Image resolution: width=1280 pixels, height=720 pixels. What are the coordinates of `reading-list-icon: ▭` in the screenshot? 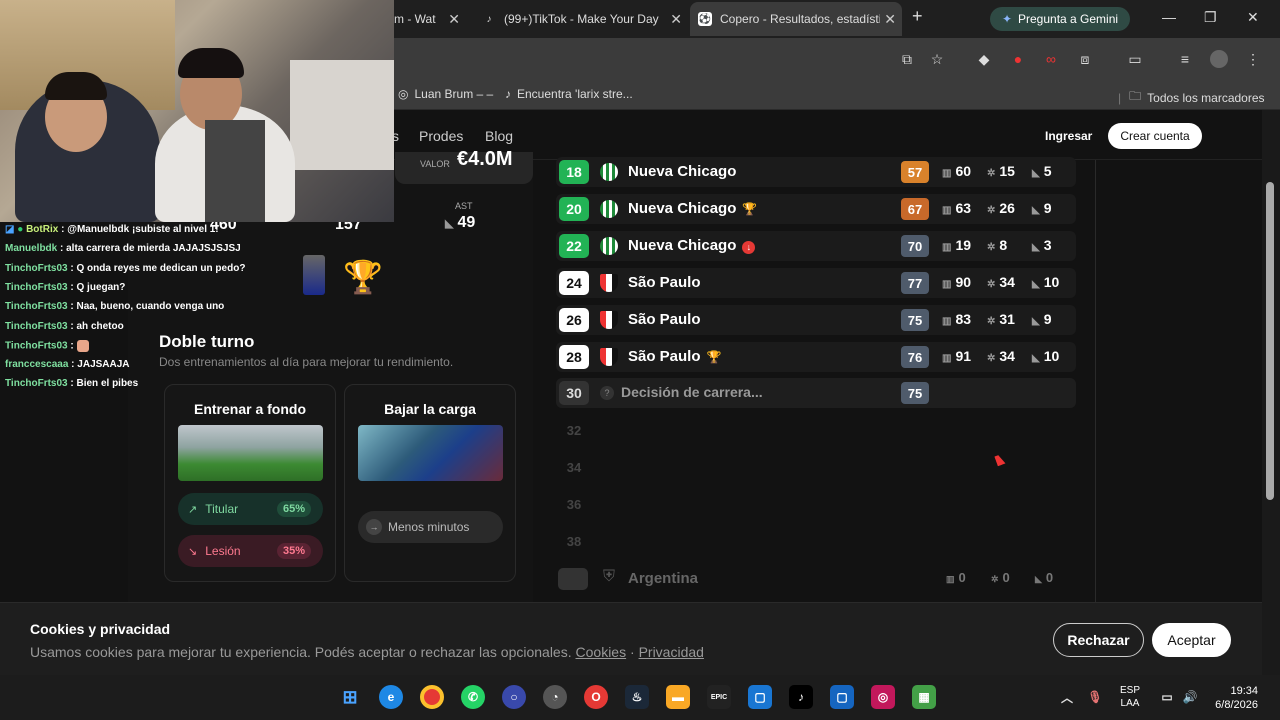 It's located at (1135, 59).